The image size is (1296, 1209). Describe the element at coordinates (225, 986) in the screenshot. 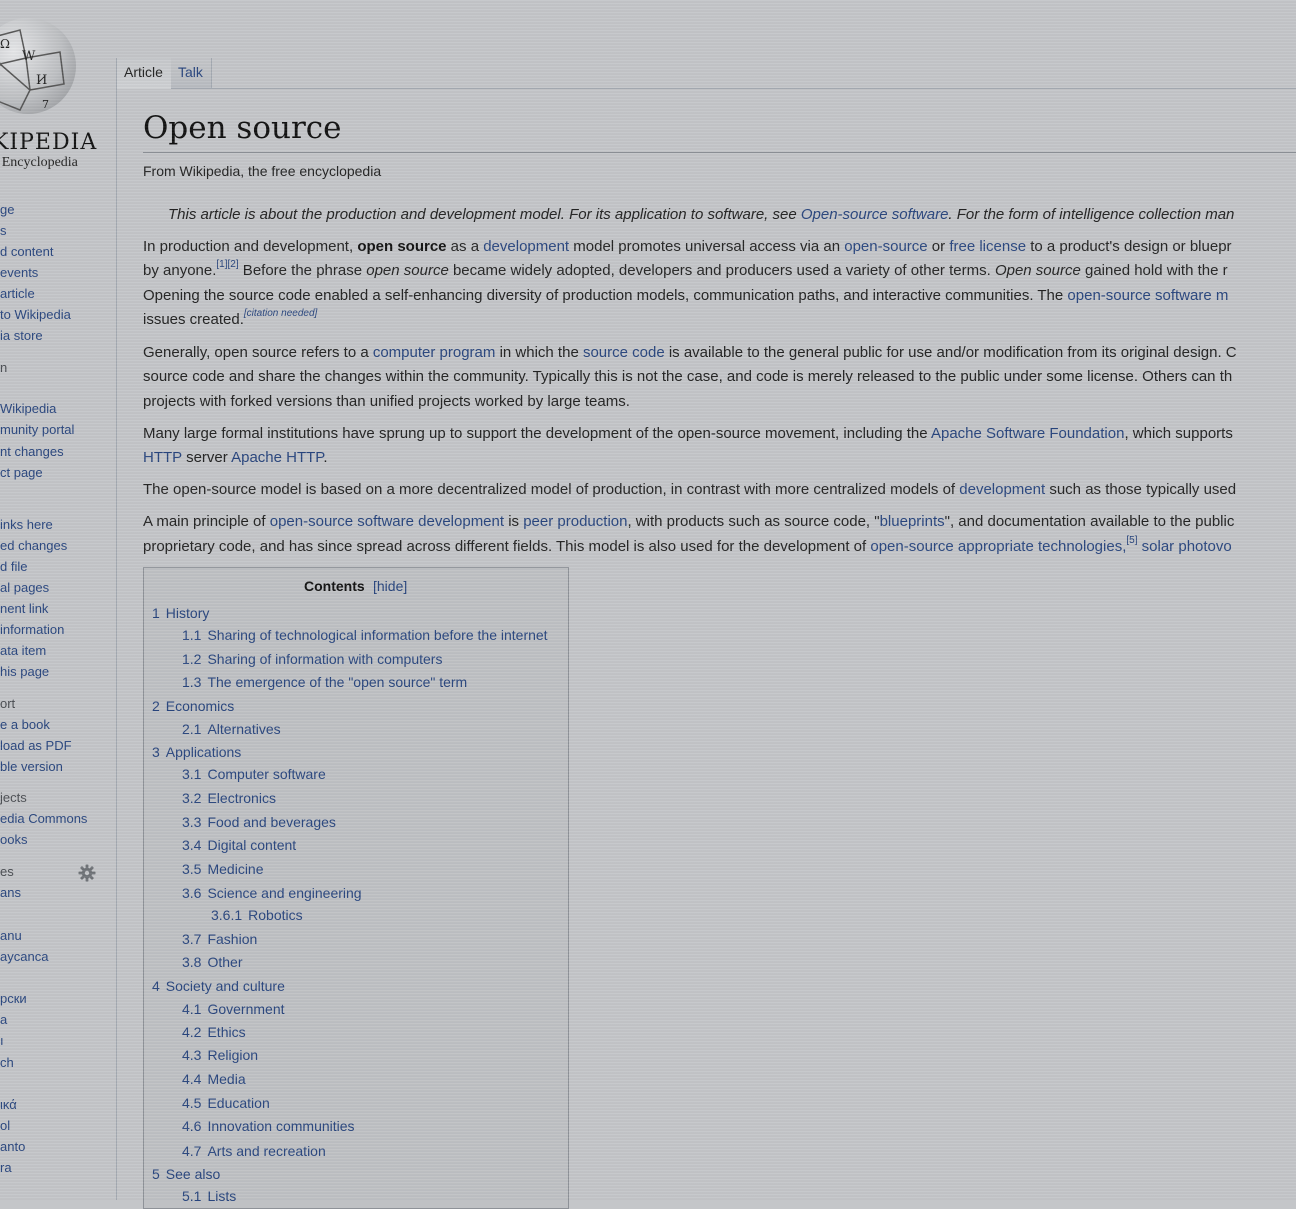

I see `toc-item-label: Society and culture` at that location.